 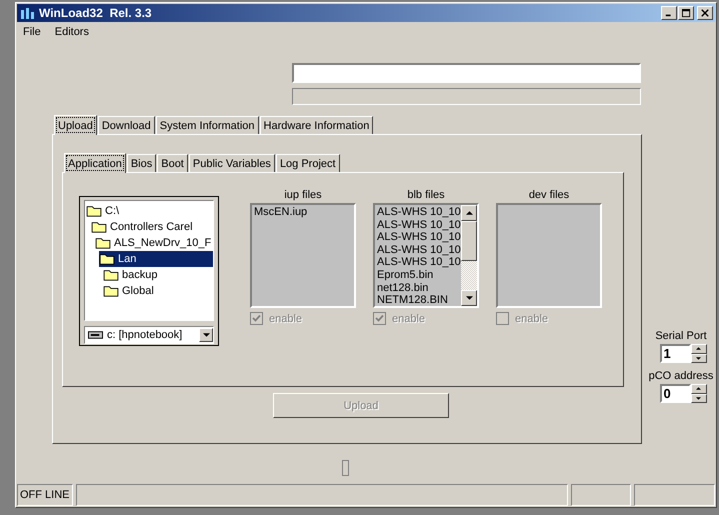 What do you see at coordinates (469, 255) in the screenshot?
I see `scrollbar` at bounding box center [469, 255].